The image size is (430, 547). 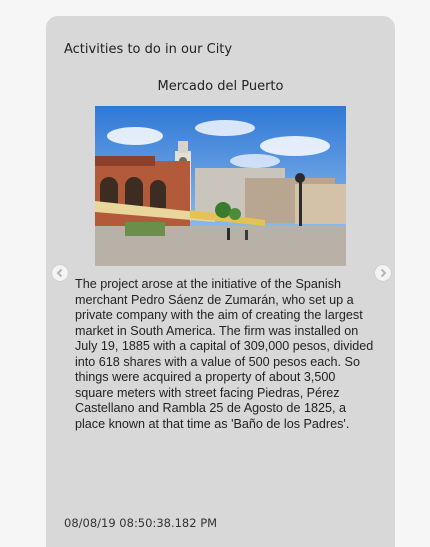 I want to click on chevron-left-icon, so click(x=59, y=273).